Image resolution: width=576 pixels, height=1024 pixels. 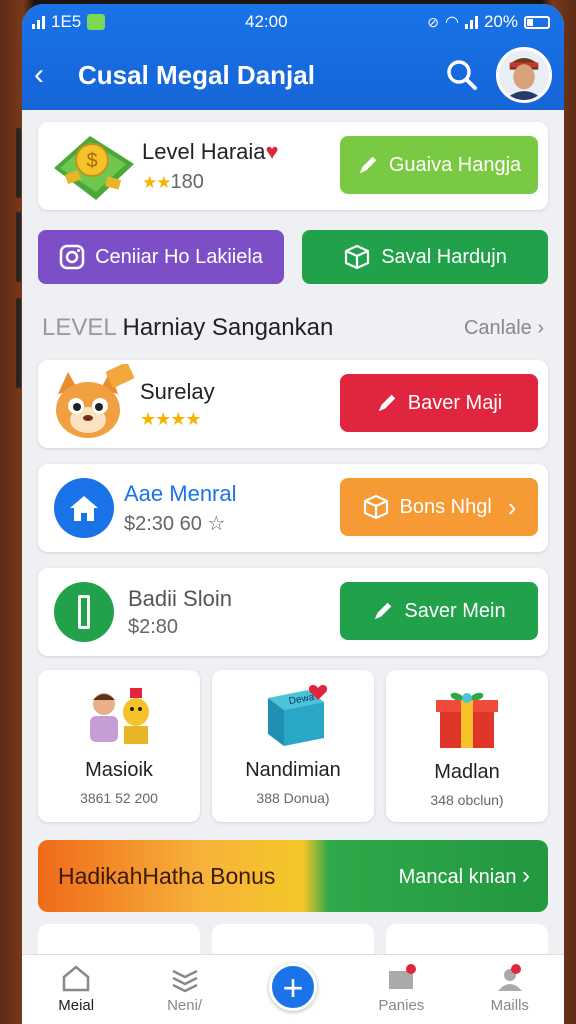 What do you see at coordinates (293, 612) in the screenshot?
I see `list-item: Badii Sloin $2:80 Saver Mein` at bounding box center [293, 612].